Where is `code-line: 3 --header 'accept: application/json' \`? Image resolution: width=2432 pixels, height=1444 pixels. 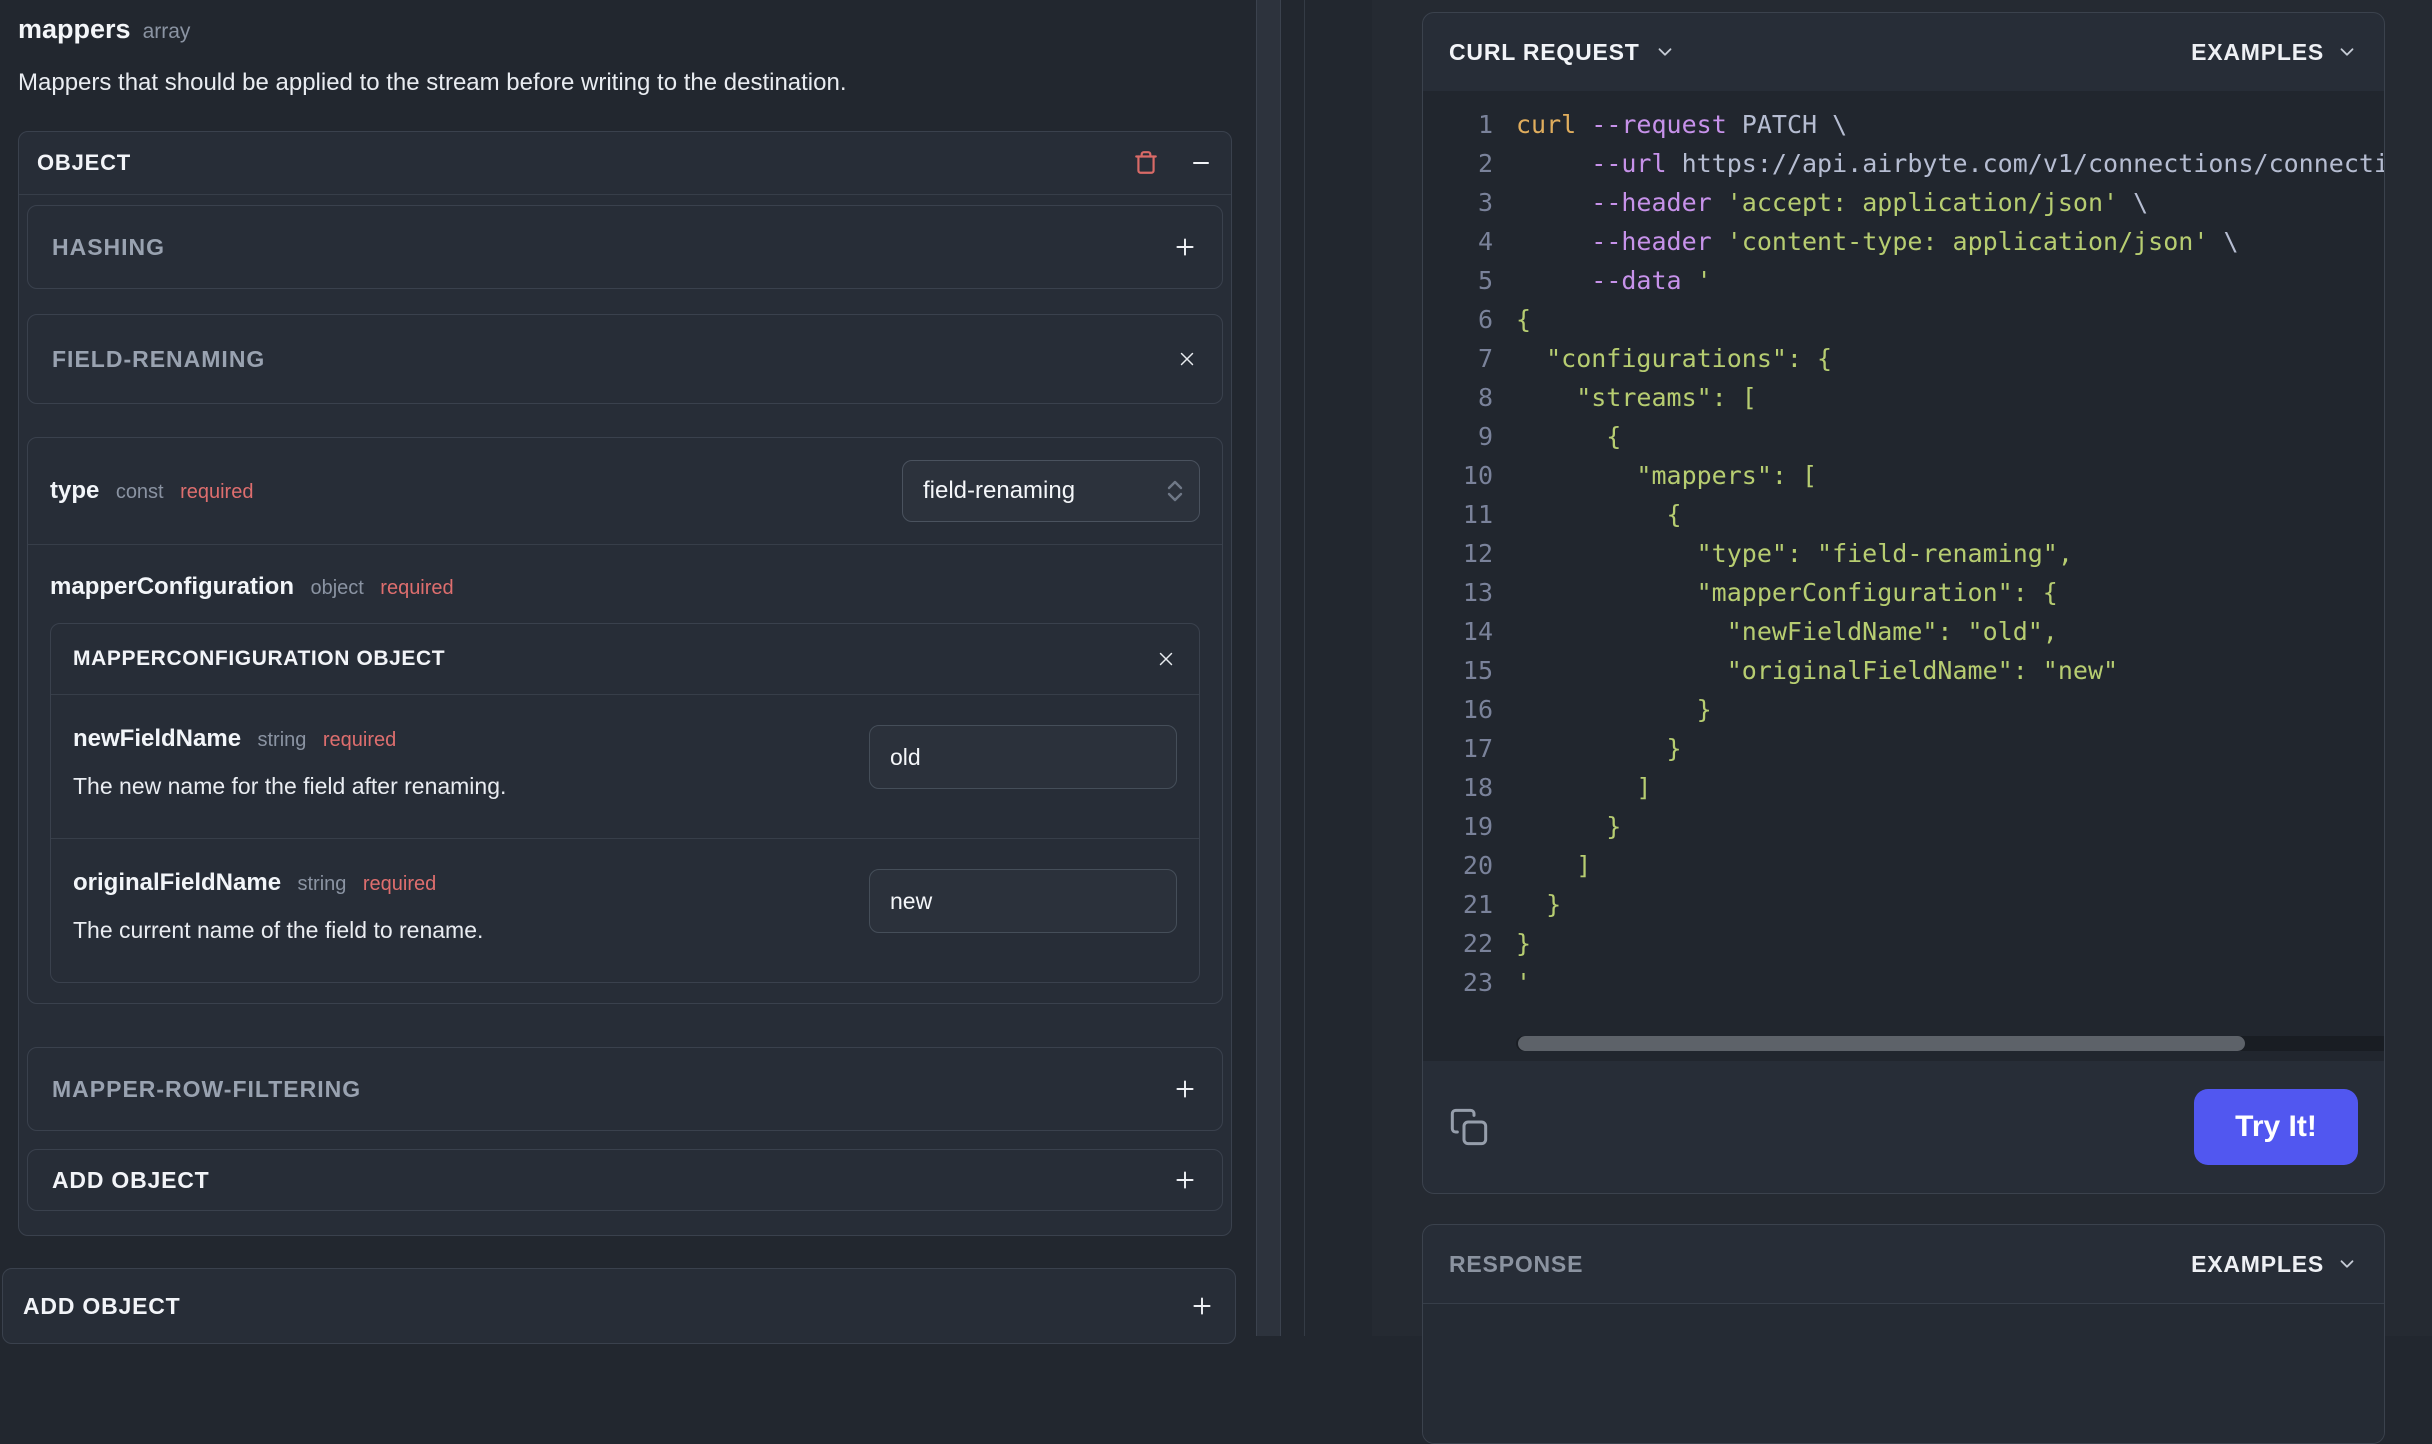 code-line: 3 --header 'accept: application/json' \ is located at coordinates (1813, 202).